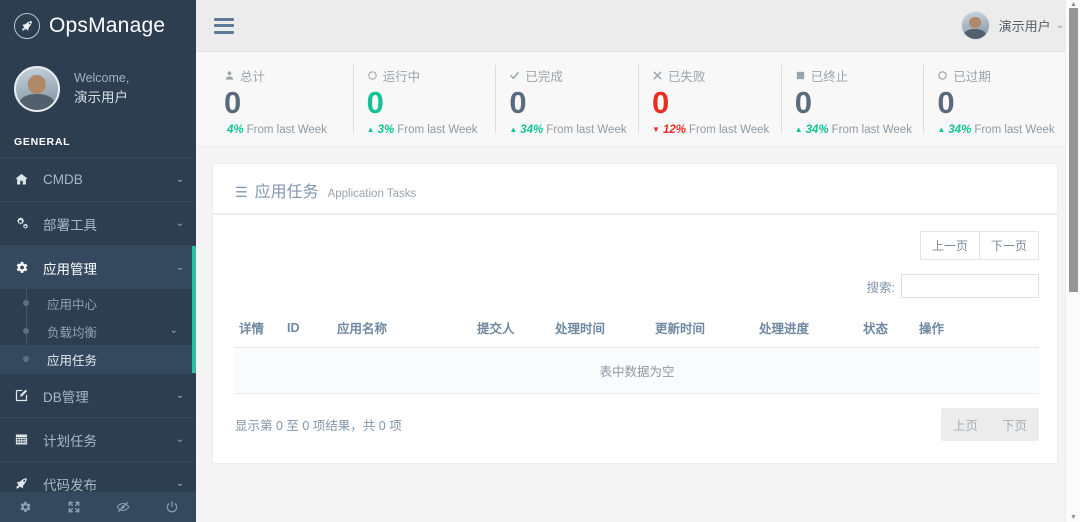 The width and height of the screenshot is (1080, 522). Describe the element at coordinates (96, 303) in the screenshot. I see `sidebar-item-app-center: 应用中心` at that location.